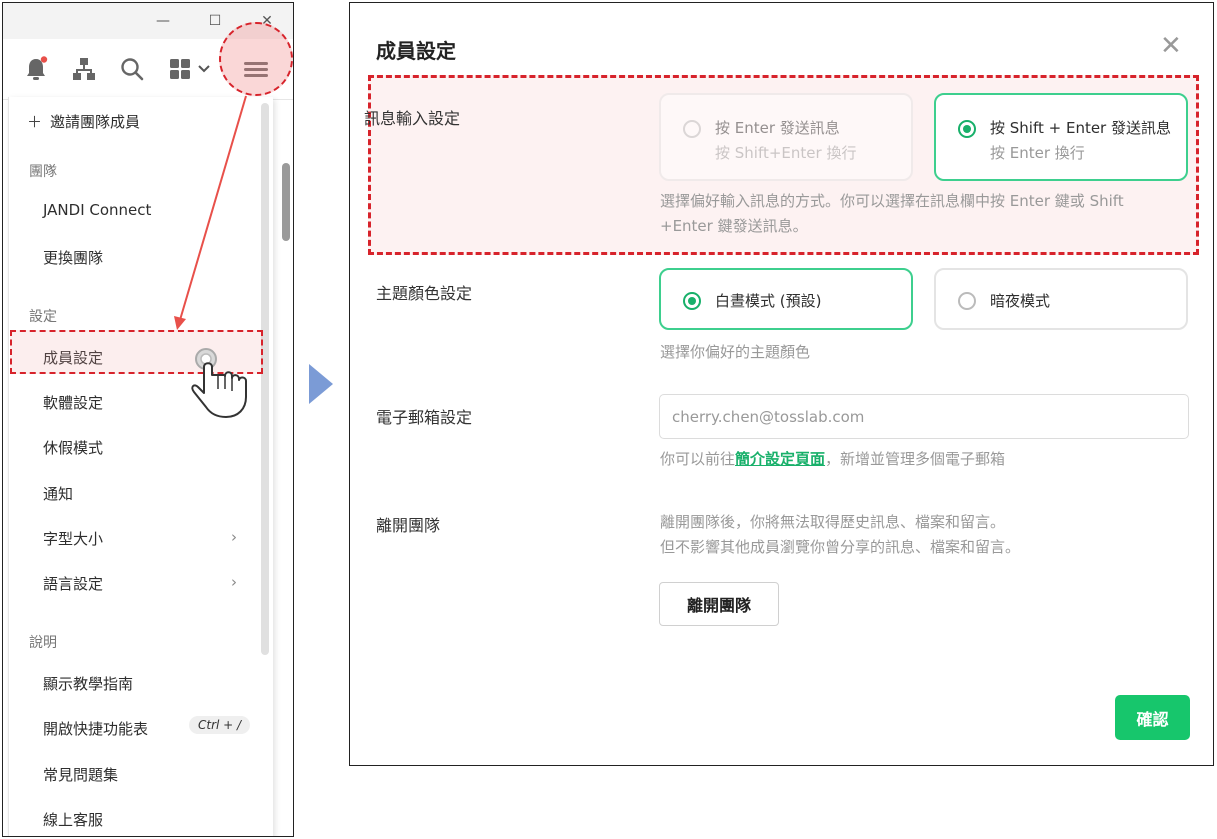 This screenshot has height=839, width=1217. What do you see at coordinates (735, 352) in the screenshot?
I see `theme-hint: 選擇你偏好的主題顏色` at bounding box center [735, 352].